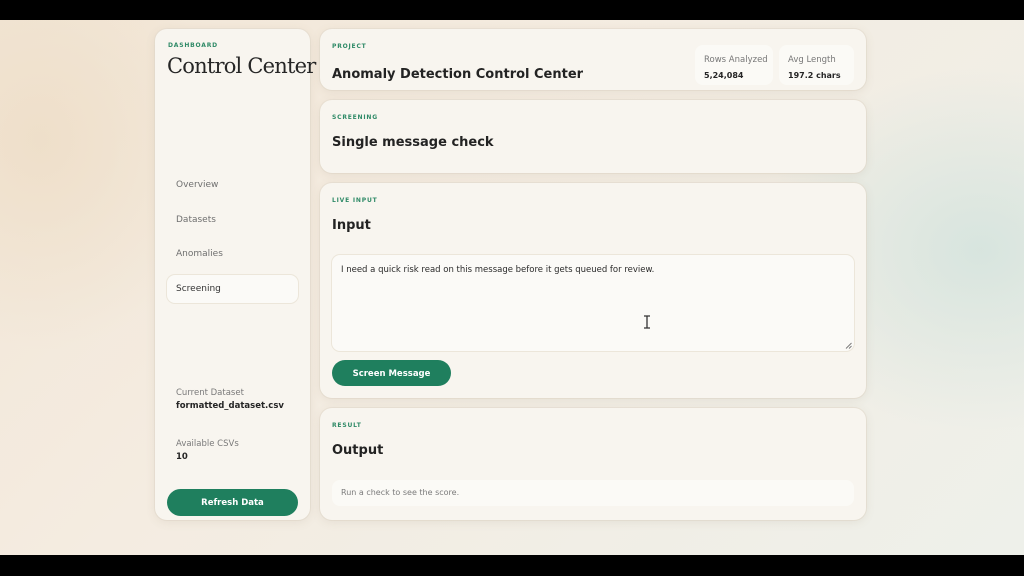 This screenshot has width=1024, height=576. What do you see at coordinates (207, 444) in the screenshot?
I see `available-csvs-label: Available CSVs` at bounding box center [207, 444].